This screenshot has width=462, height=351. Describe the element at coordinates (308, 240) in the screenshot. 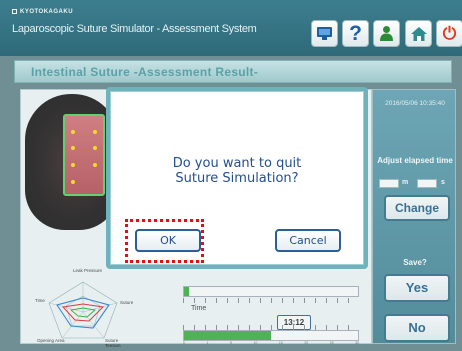

I see `cancel-button: Cancel` at that location.